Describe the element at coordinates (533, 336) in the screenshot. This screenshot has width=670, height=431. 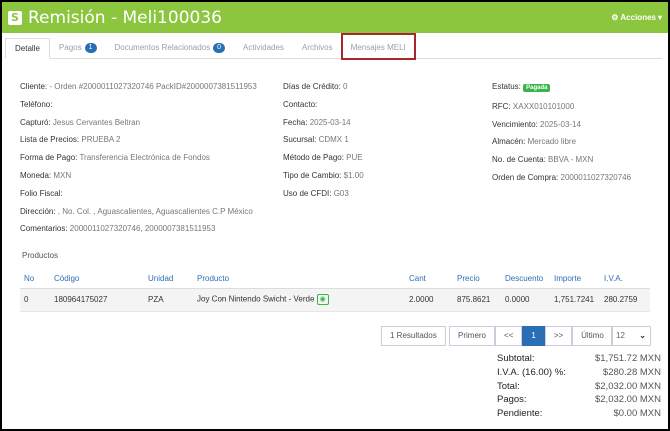
I see `page-button-current: 1` at that location.